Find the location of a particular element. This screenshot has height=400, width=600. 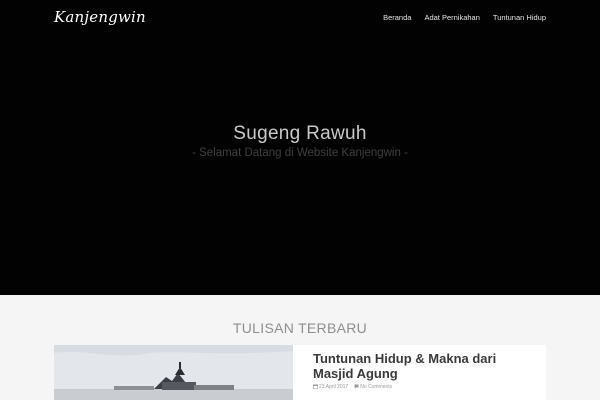

post-comments-link: No Comments is located at coordinates (376, 387).